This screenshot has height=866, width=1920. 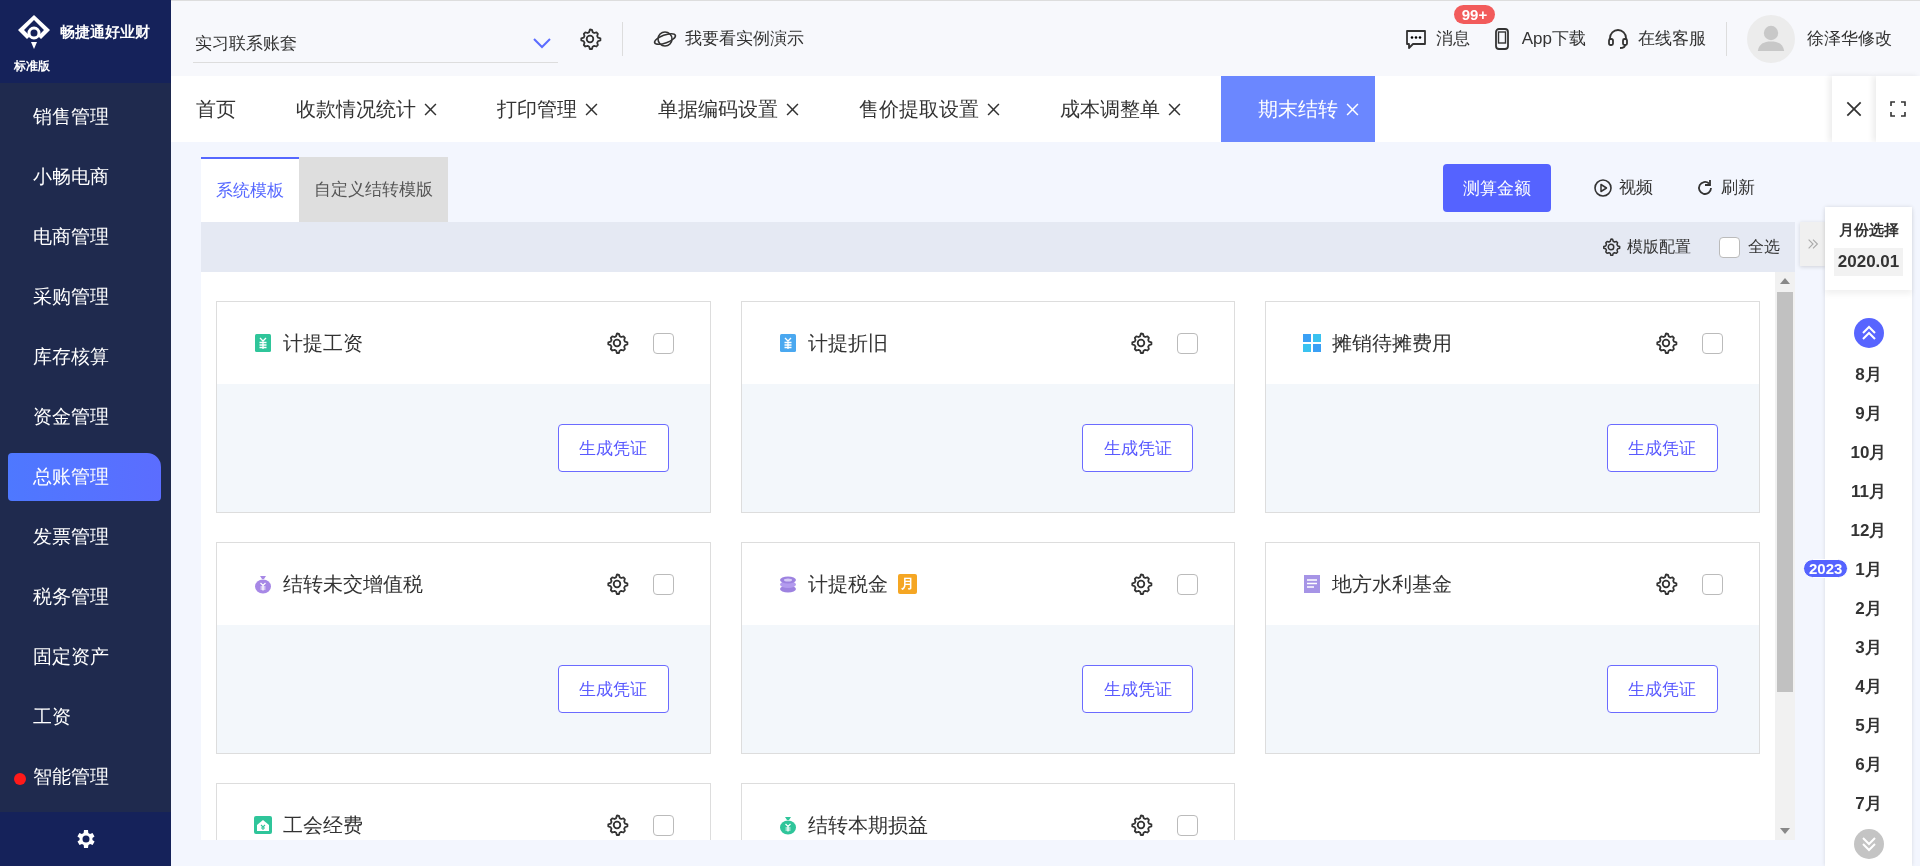 I want to click on card-title: 计提工资, so click(x=323, y=343).